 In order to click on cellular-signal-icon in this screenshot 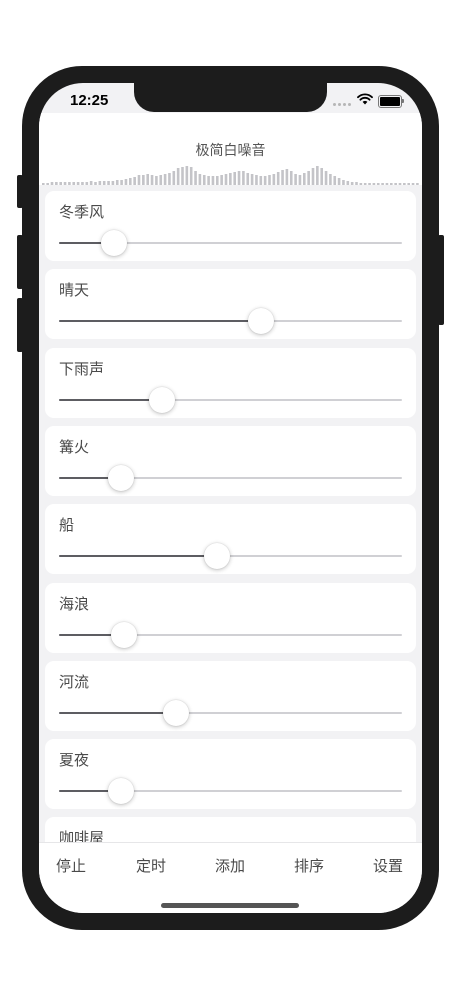, I will do `click(342, 104)`.